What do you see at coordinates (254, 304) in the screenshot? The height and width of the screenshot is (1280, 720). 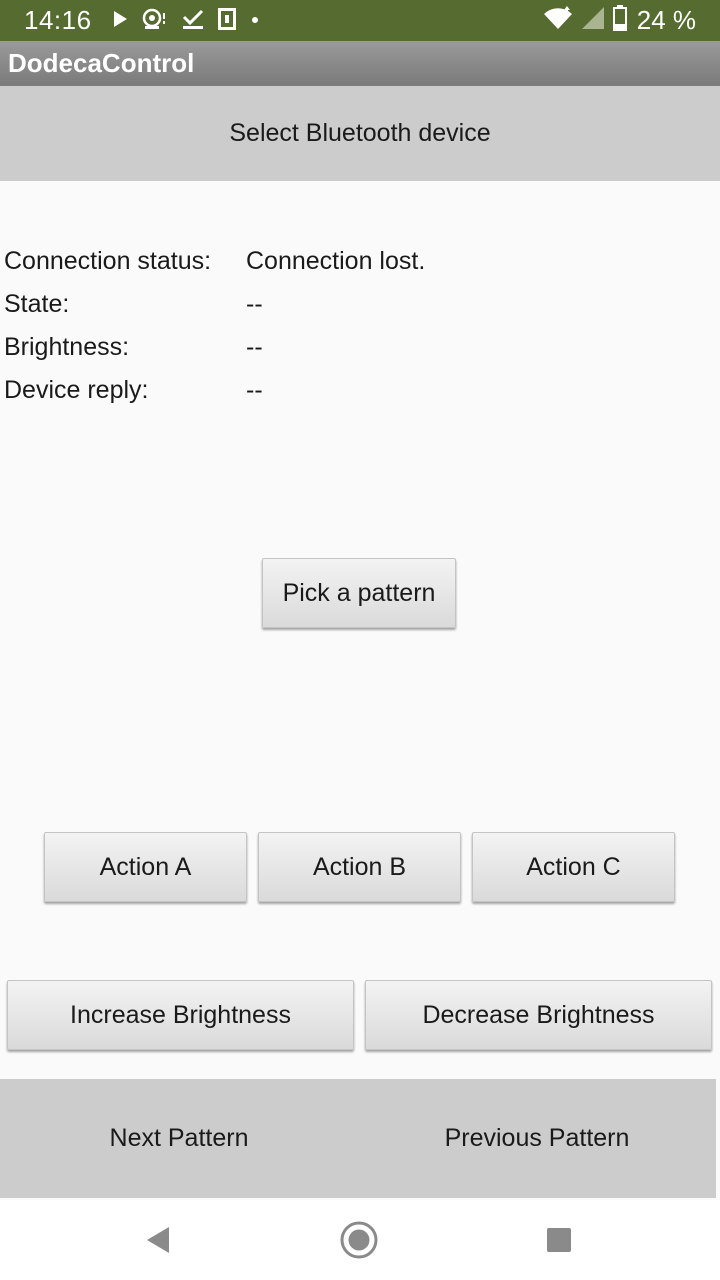 I see `state-value: --` at bounding box center [254, 304].